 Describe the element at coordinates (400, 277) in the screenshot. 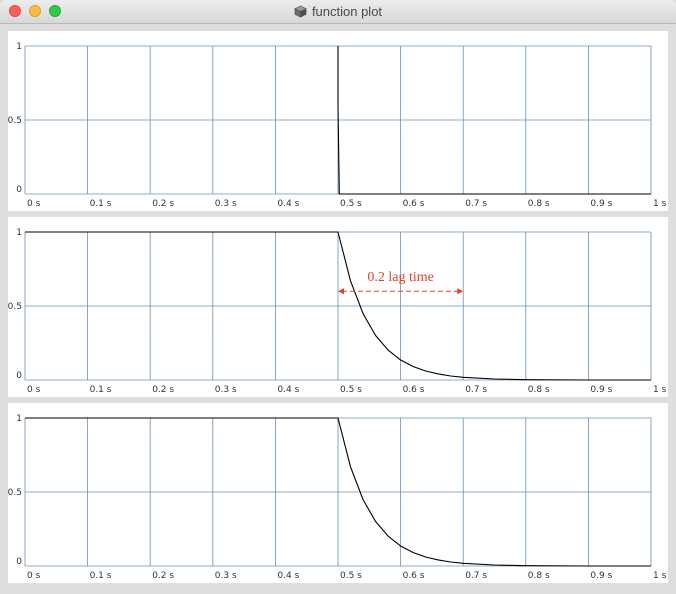

I see `annotation-label: 0.2 lag time` at that location.